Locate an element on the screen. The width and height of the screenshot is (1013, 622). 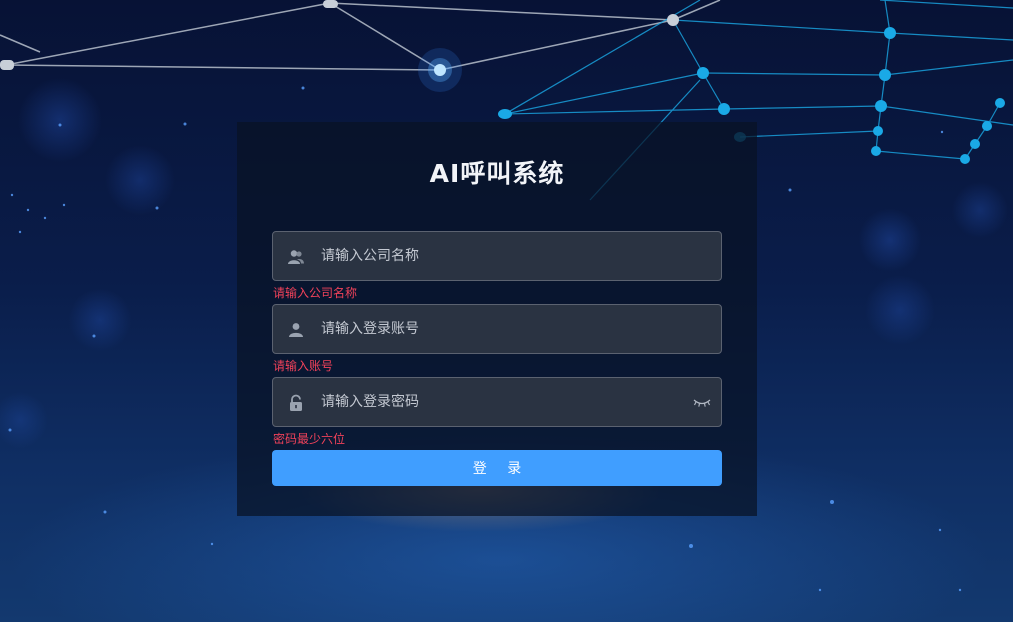
password-field is located at coordinates (497, 402).